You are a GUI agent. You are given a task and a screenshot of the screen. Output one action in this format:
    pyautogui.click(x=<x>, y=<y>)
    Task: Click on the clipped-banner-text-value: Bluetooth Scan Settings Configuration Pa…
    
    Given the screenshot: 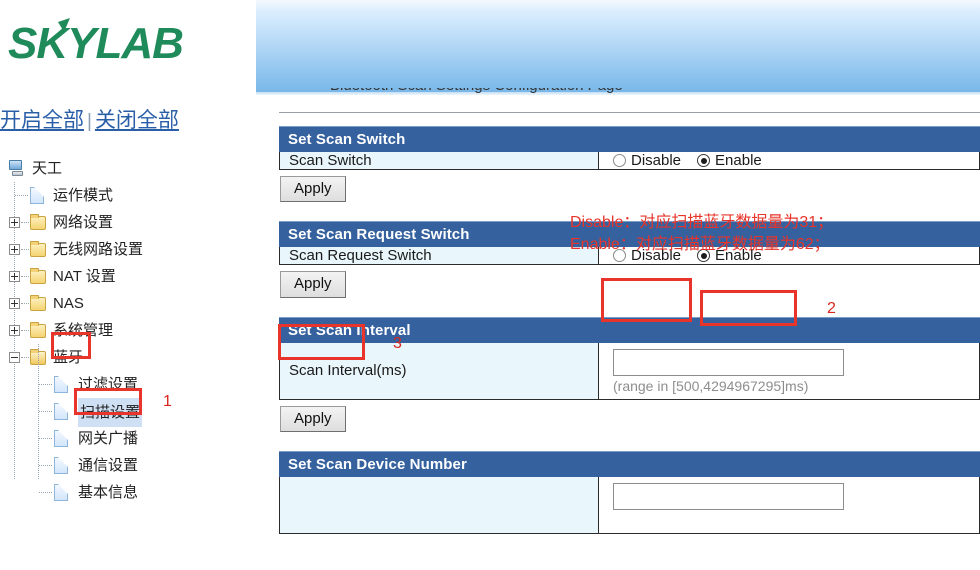 What is the action you would take?
    pyautogui.click(x=476, y=91)
    